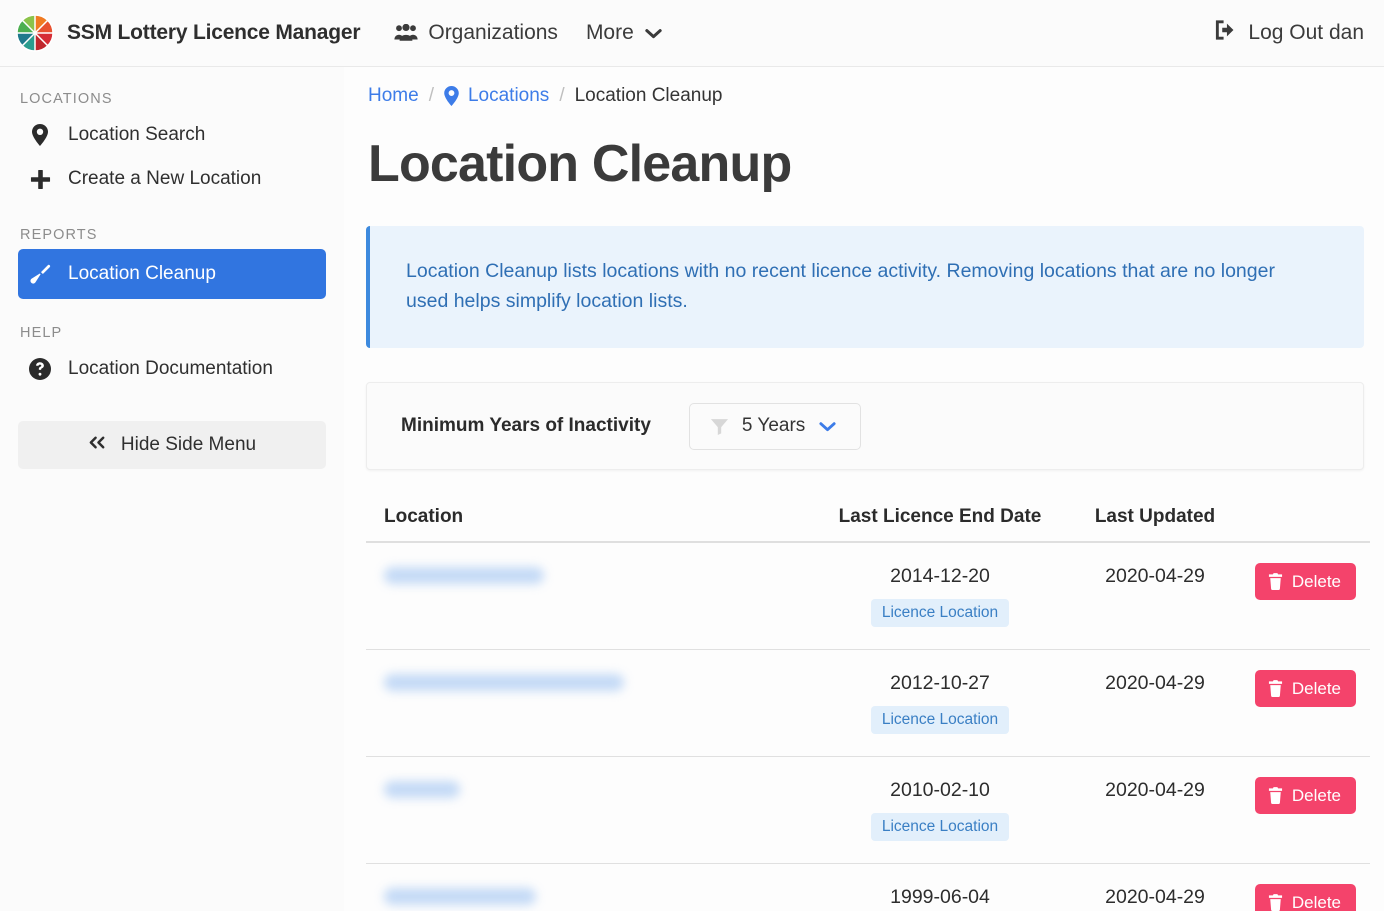 This screenshot has width=1384, height=911. Describe the element at coordinates (142, 273) in the screenshot. I see `sidebar-label-location-cleanup: Location Cleanup` at that location.